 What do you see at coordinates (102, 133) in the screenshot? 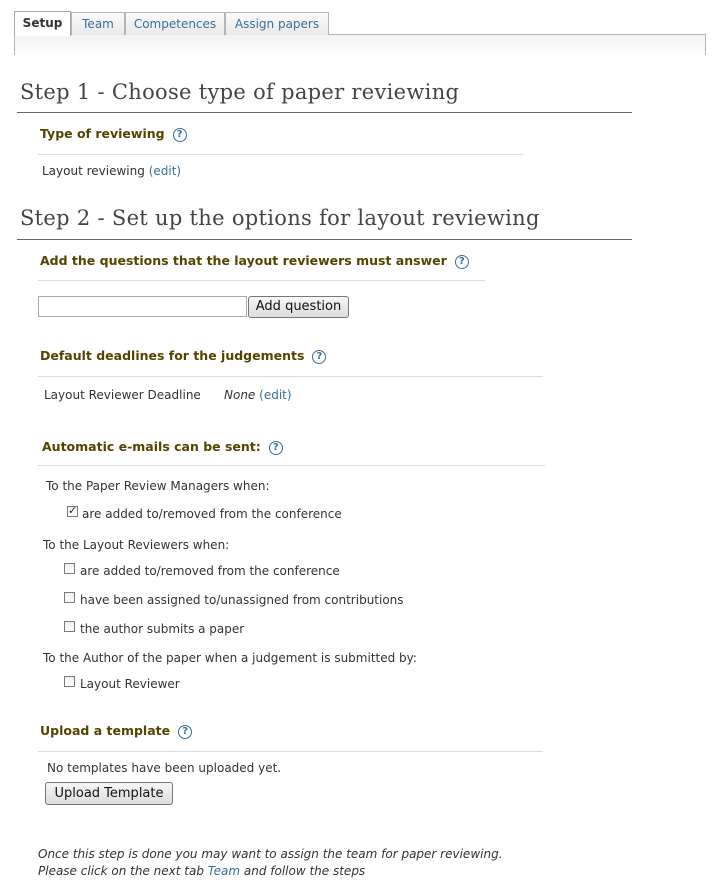
I see `type-of-reviewing-label: Type of reviewing` at bounding box center [102, 133].